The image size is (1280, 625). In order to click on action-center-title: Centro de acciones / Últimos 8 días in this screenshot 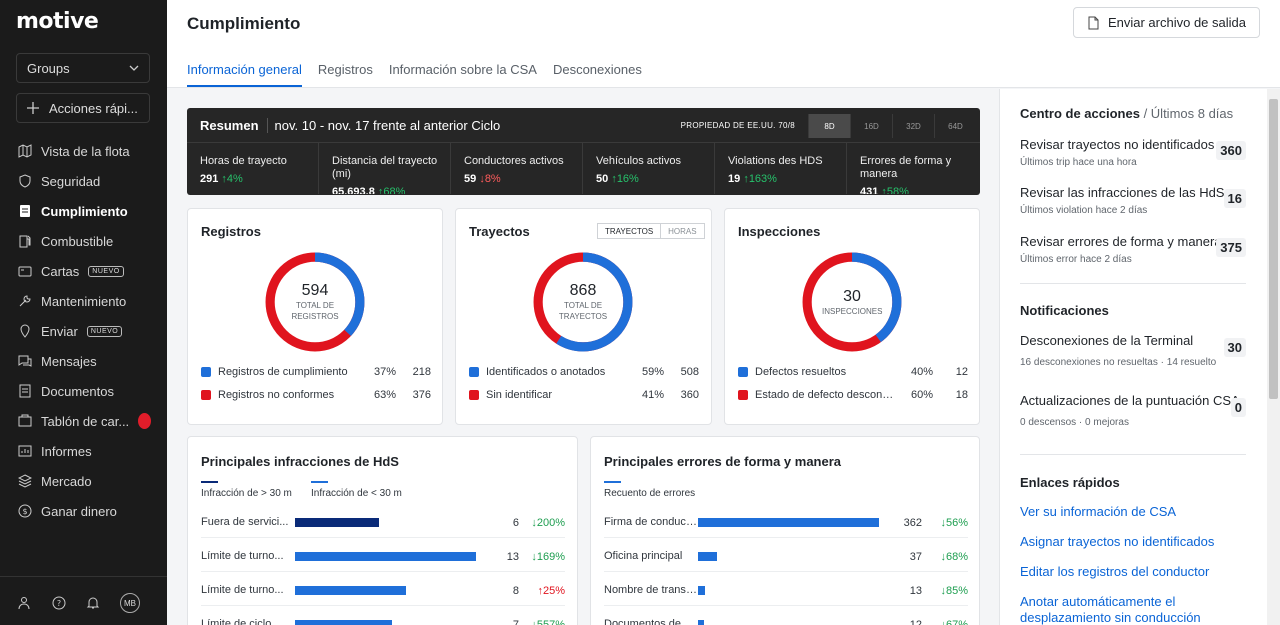, I will do `click(1127, 113)`.